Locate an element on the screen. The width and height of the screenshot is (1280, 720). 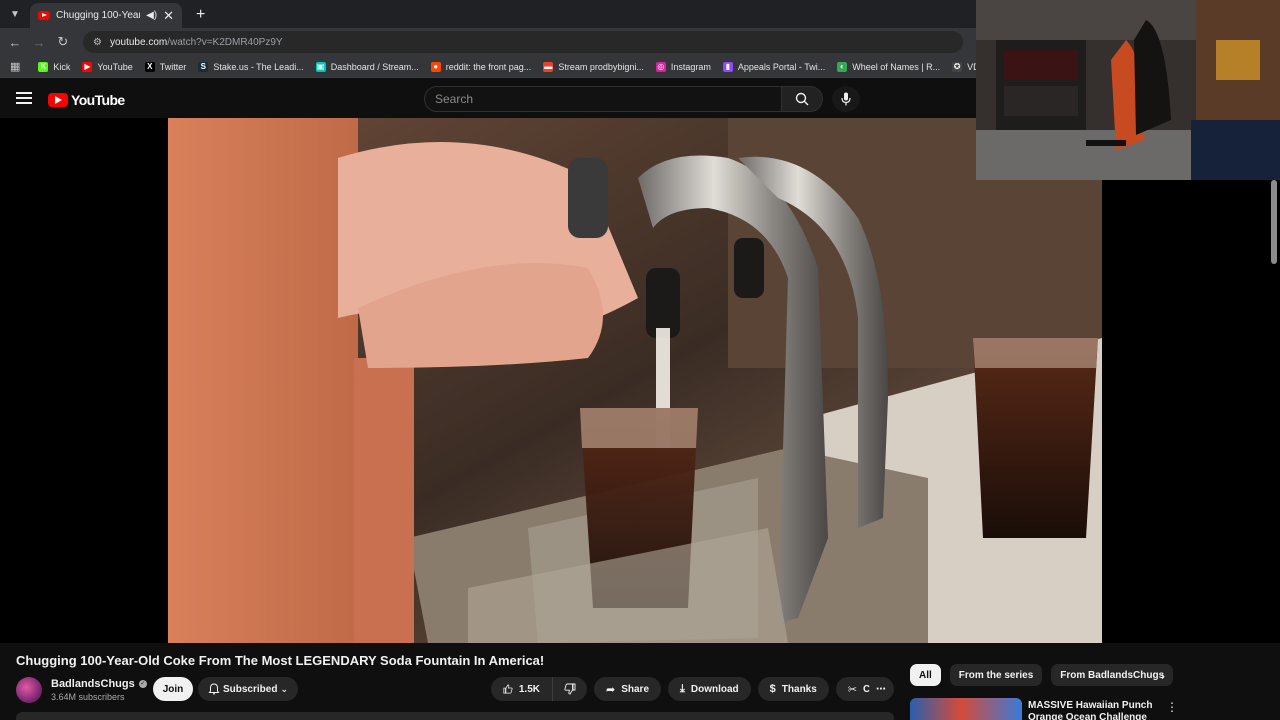
bookmark-favicon-icon: ◐ is located at coordinates (842, 66).